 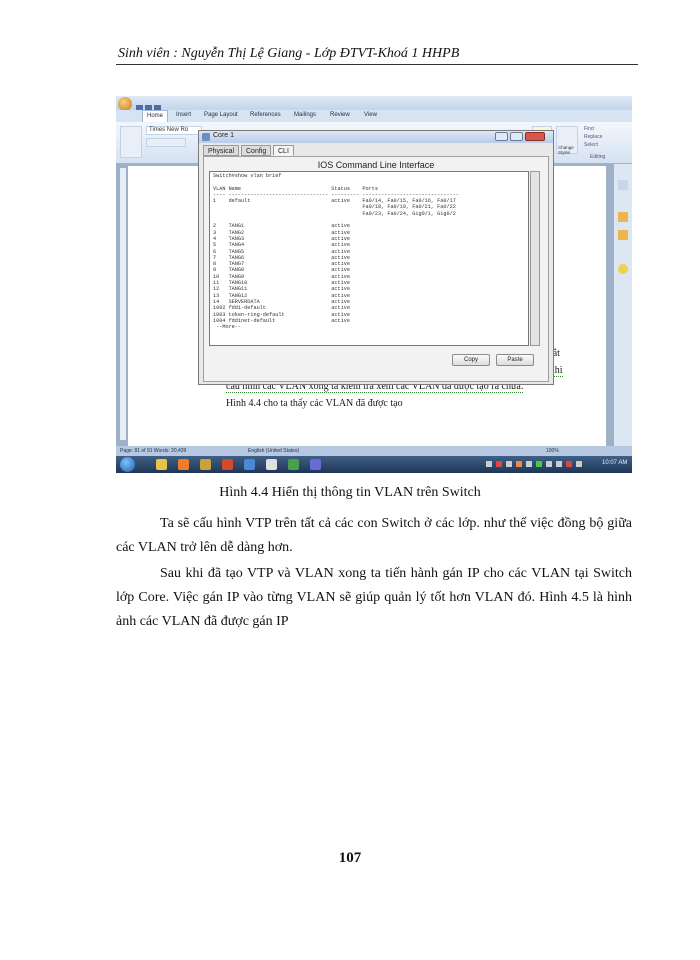 What do you see at coordinates (376, 165) in the screenshot?
I see `cli-heading: IOS Command Line Interface` at bounding box center [376, 165].